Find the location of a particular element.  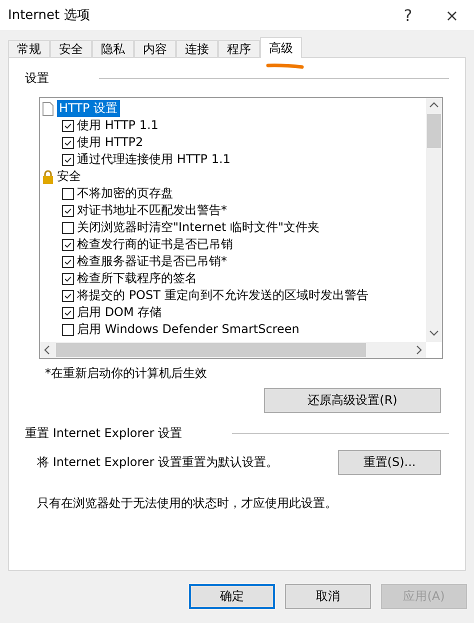

settings-group: HTTP 设置 is located at coordinates (88, 108).